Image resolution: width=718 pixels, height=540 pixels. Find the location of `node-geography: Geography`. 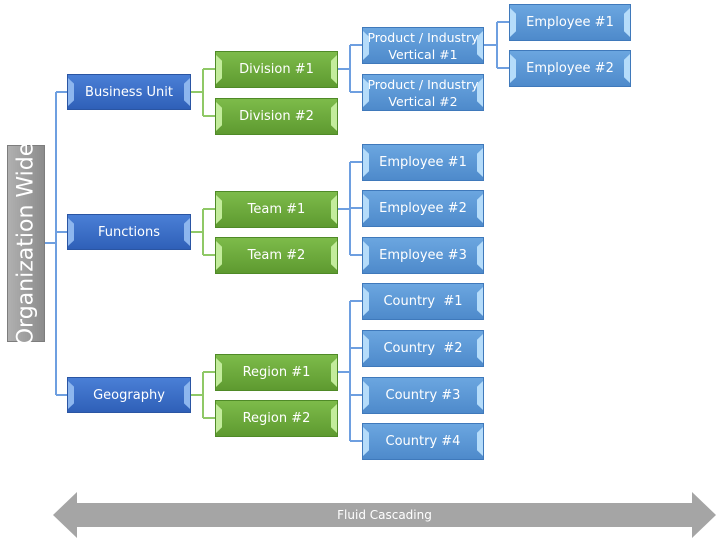

node-geography: Geography is located at coordinates (129, 395).